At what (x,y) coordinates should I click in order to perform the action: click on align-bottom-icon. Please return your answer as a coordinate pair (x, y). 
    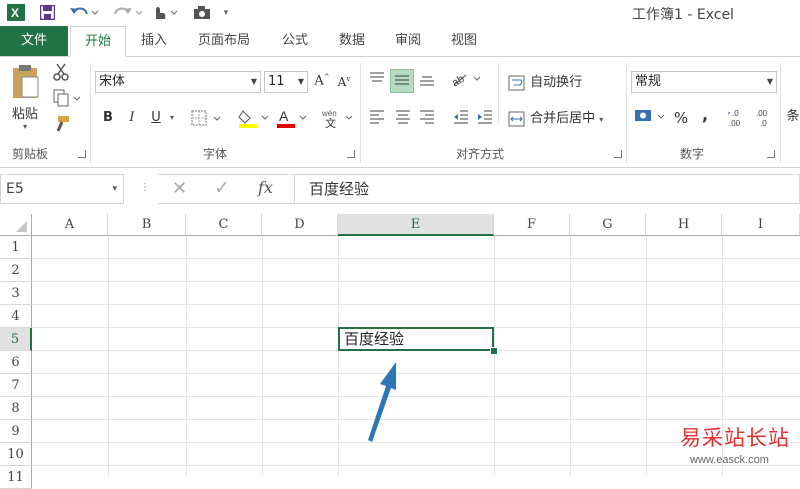
    Looking at the image, I should click on (427, 80).